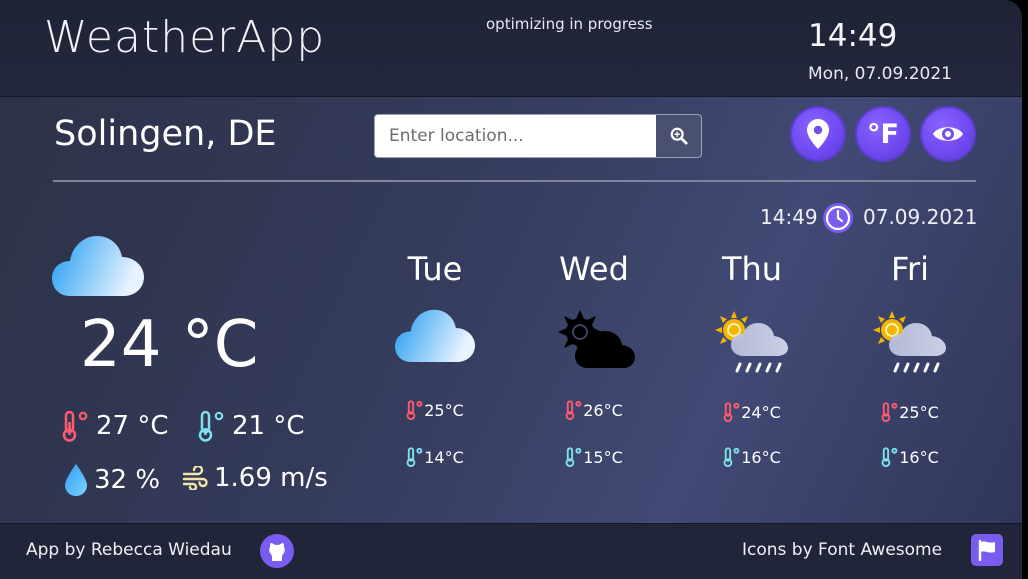 This screenshot has width=1028, height=579. Describe the element at coordinates (444, 457) in the screenshot. I see `forecast-low-value: 14°C` at that location.